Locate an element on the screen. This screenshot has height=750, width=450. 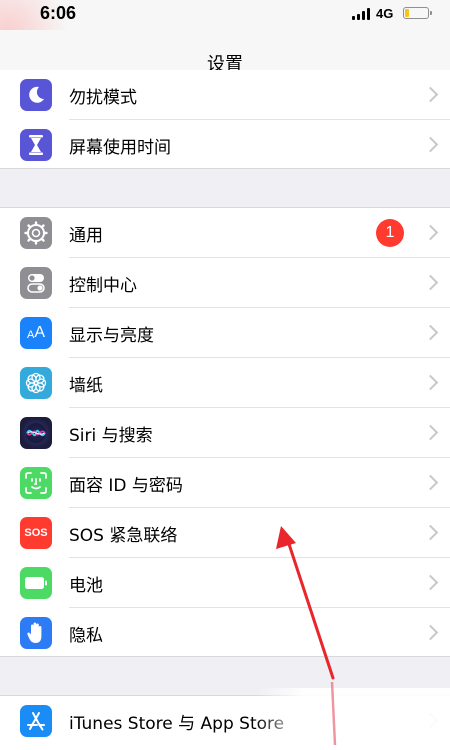
image-smudge is located at coordinates (352, 719).